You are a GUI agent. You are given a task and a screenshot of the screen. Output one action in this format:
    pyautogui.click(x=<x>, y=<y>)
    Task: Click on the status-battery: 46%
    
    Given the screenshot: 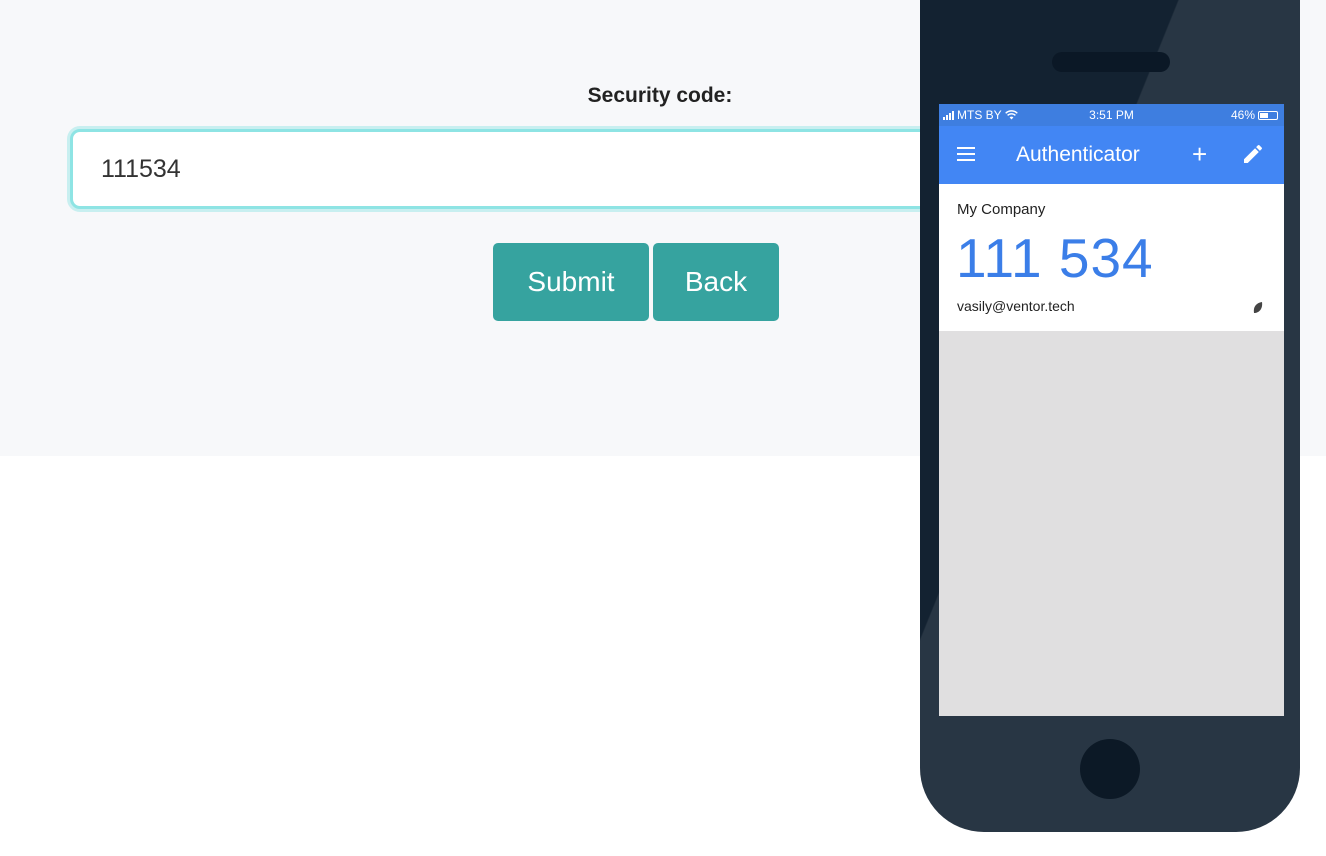 What is the action you would take?
    pyautogui.click(x=1254, y=115)
    